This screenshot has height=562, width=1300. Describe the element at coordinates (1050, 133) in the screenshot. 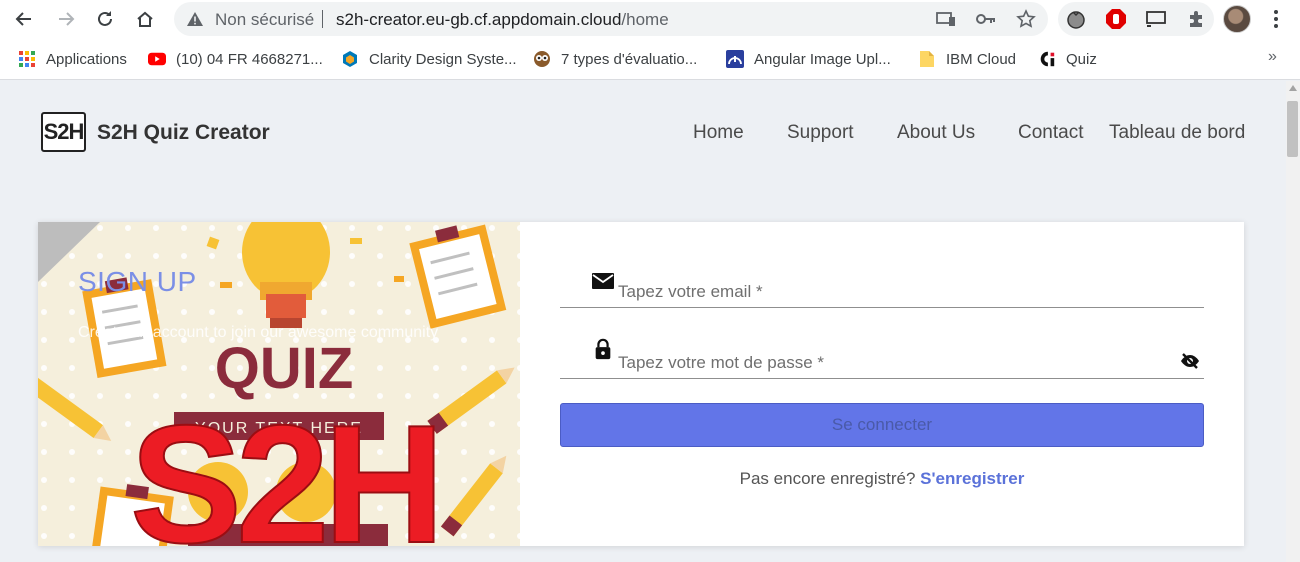

I see `nav-contact: Contact` at that location.